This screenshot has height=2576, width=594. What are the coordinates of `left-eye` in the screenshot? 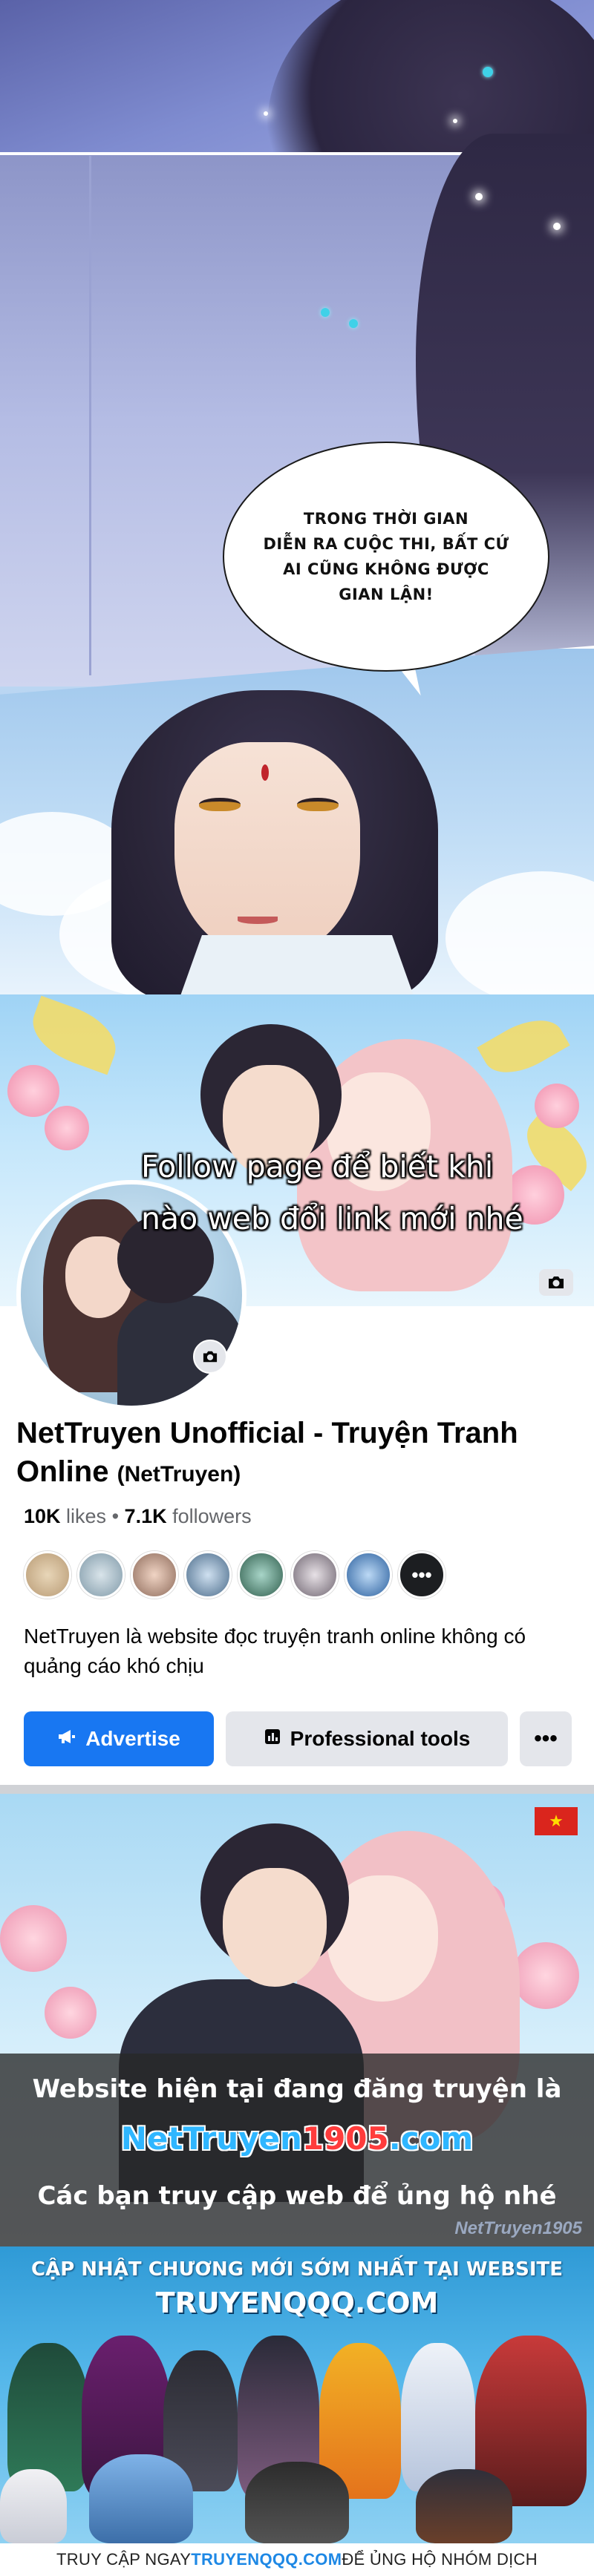 It's located at (220, 804).